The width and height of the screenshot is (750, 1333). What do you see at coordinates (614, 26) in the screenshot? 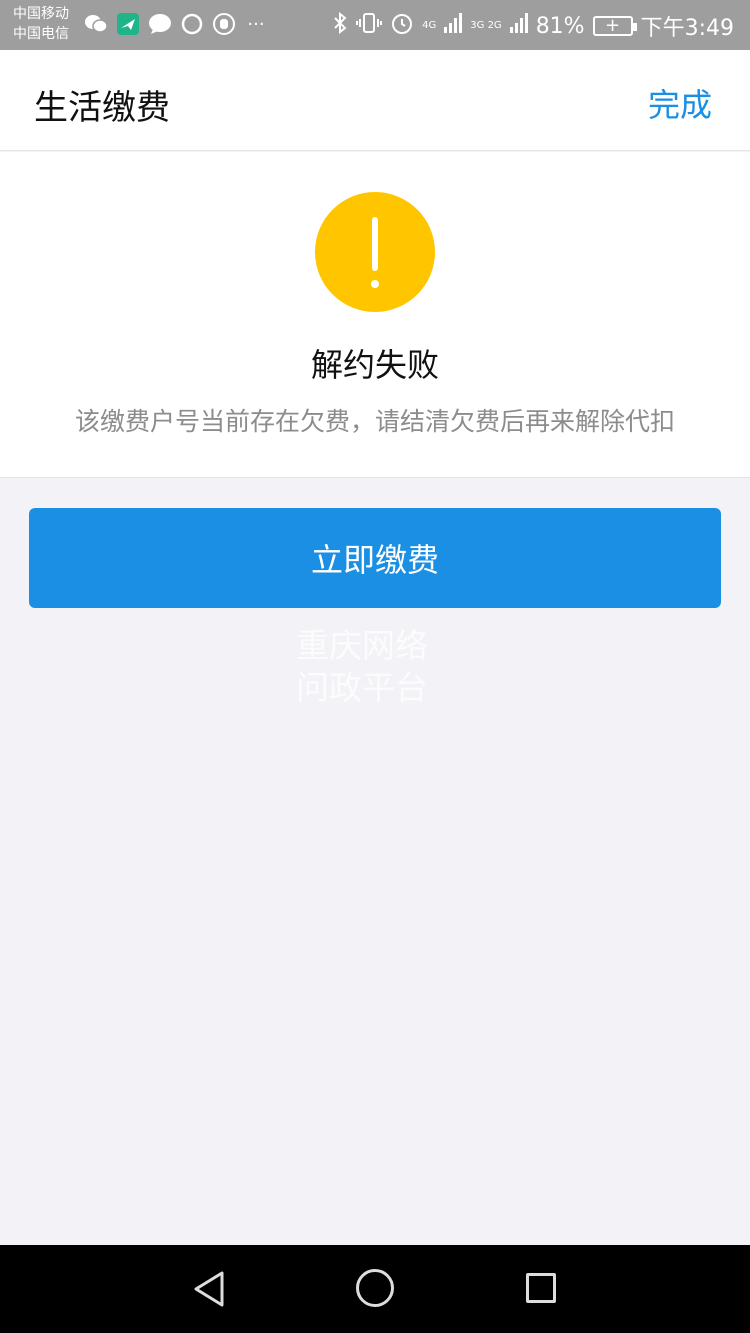
I see `battery-icon: +` at bounding box center [614, 26].